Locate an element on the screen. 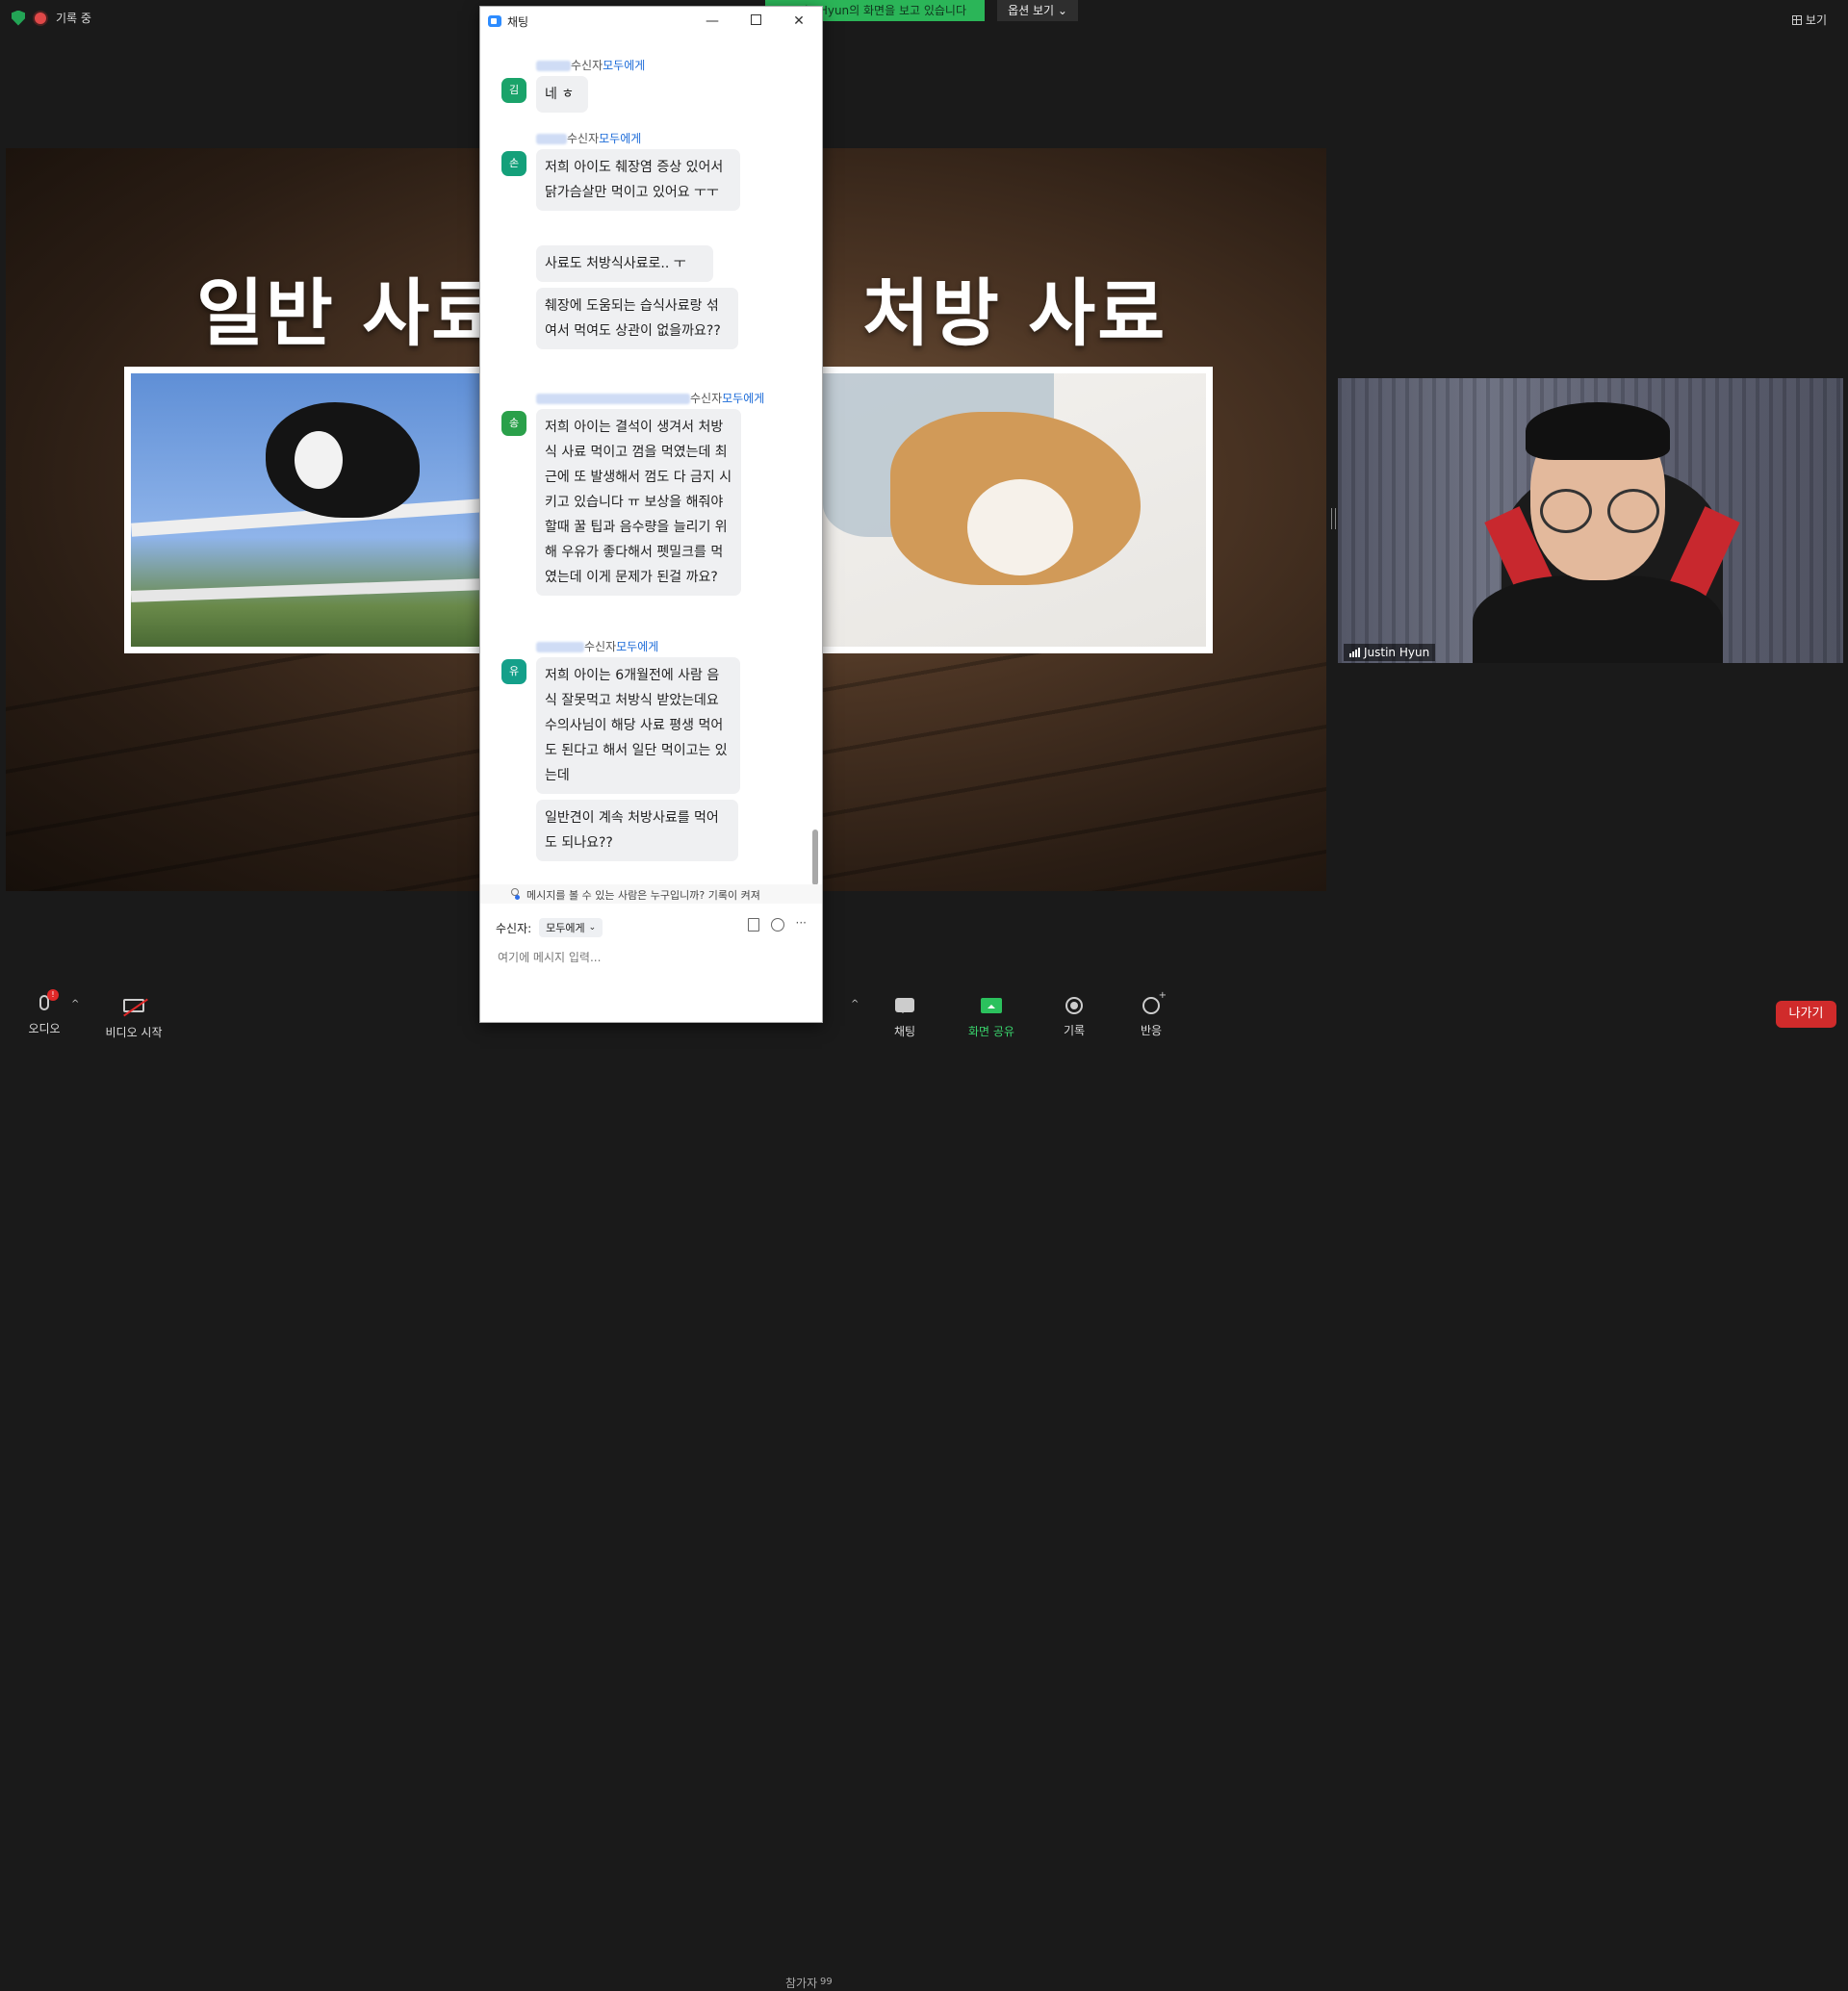 This screenshot has width=1848, height=1991. recipient-row: 수신자: 모두에게 ⌄ is located at coordinates (549, 928).